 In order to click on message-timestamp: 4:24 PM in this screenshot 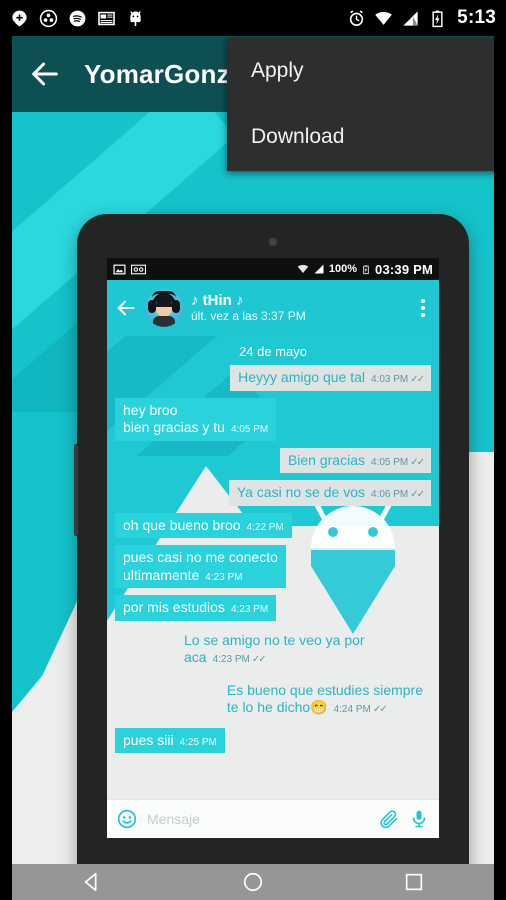, I will do `click(352, 709)`.